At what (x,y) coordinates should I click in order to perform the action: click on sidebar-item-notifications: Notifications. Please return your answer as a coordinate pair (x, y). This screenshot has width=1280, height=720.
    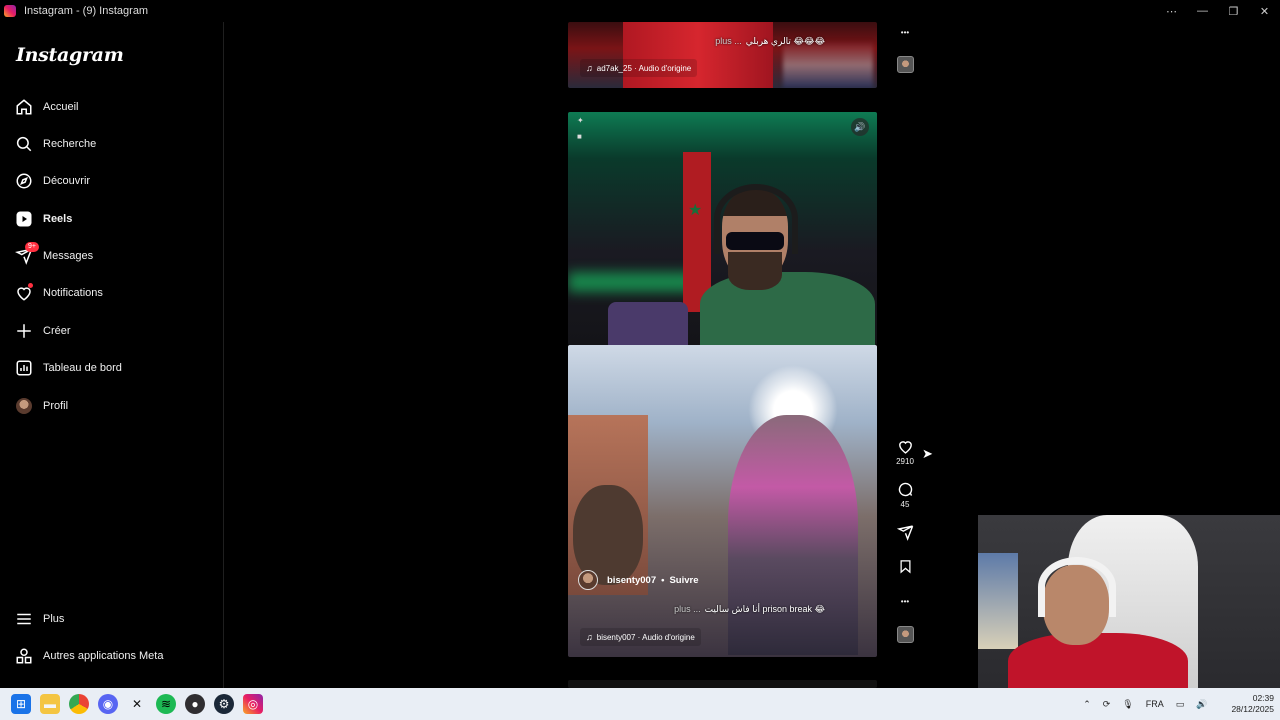
    Looking at the image, I should click on (58, 293).